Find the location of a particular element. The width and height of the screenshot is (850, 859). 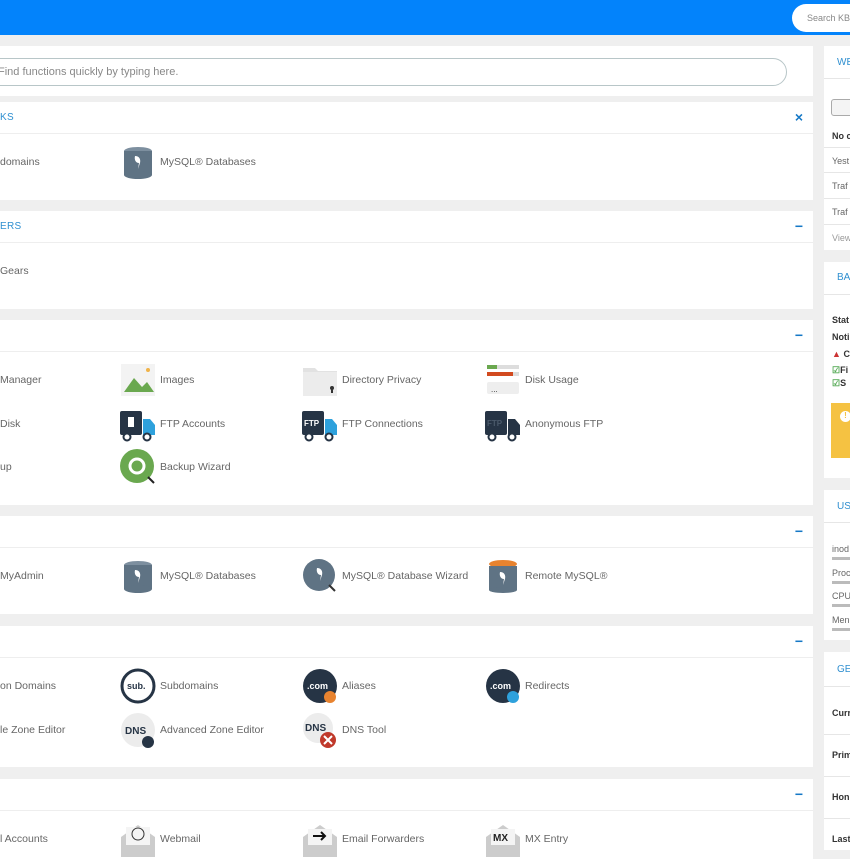

feature-link: MyAdmin is located at coordinates (22, 576).